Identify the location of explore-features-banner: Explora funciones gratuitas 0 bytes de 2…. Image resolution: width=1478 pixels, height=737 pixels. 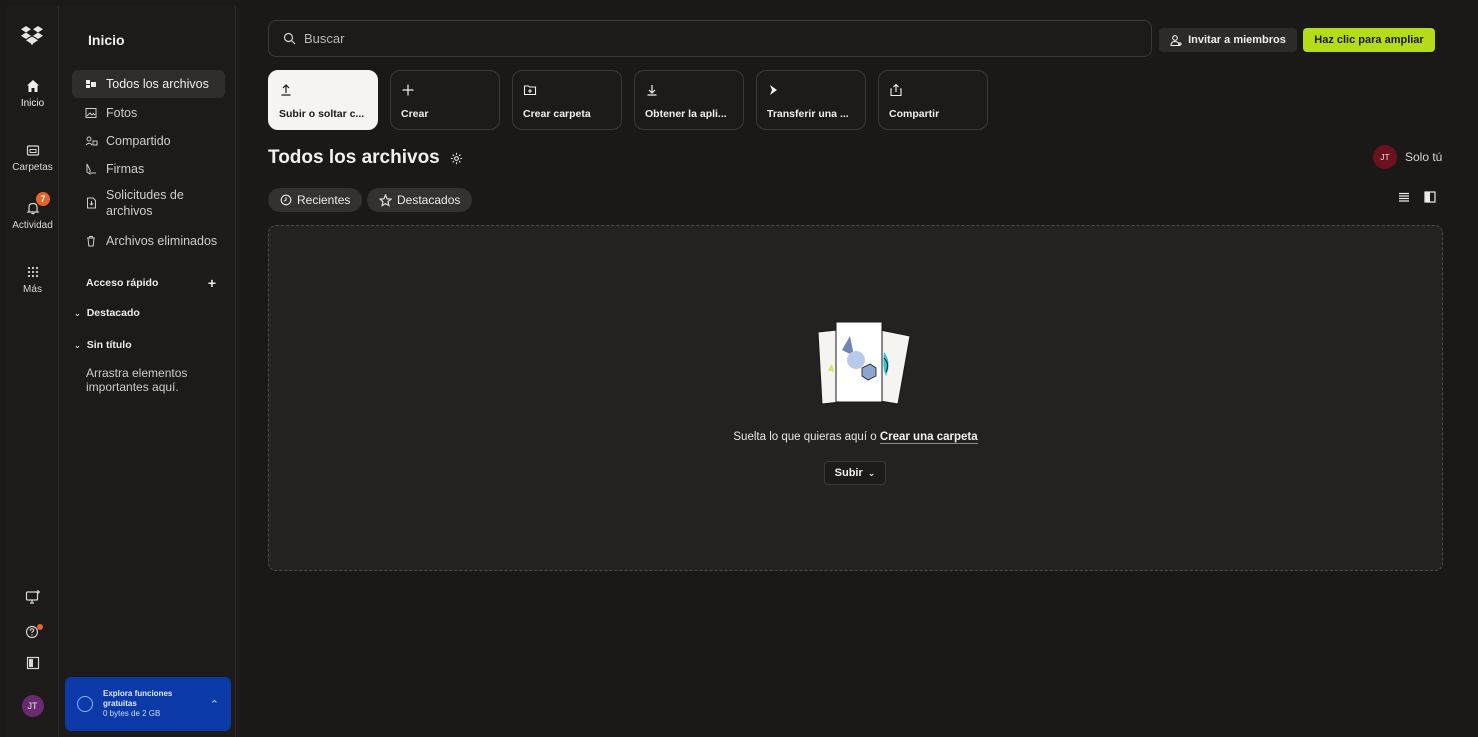
(148, 704).